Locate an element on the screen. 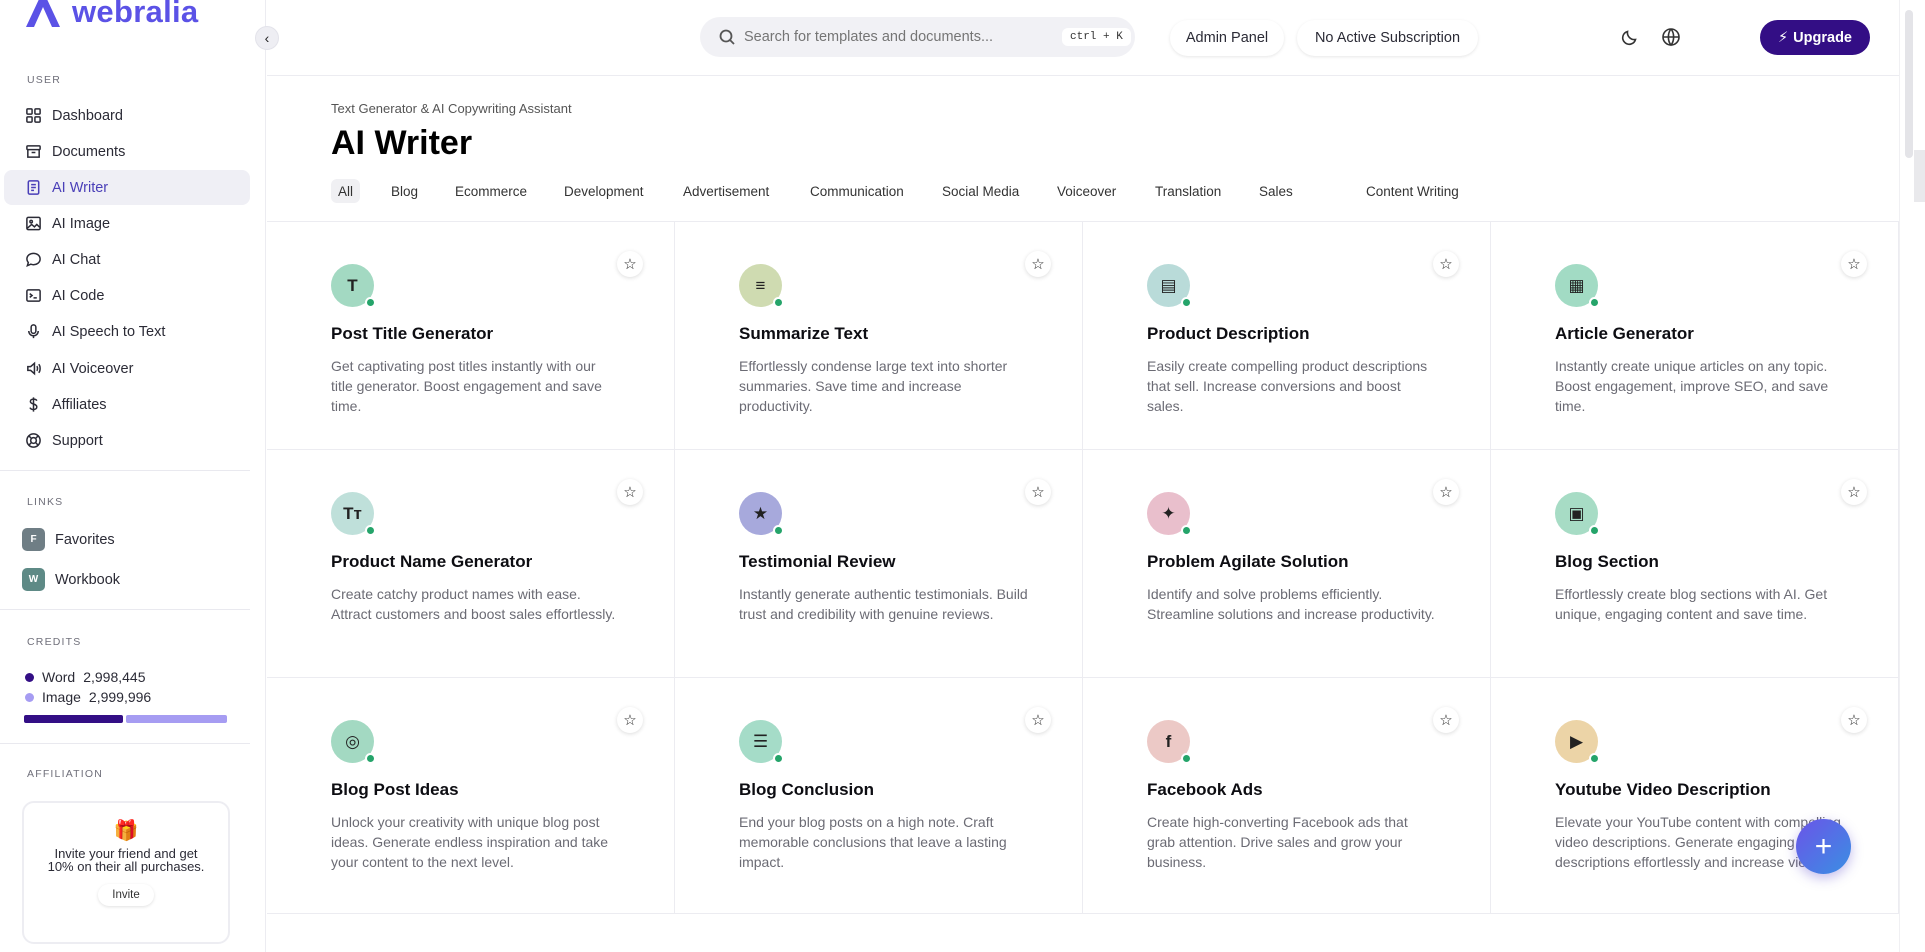  credit-bar-image is located at coordinates (176, 719).